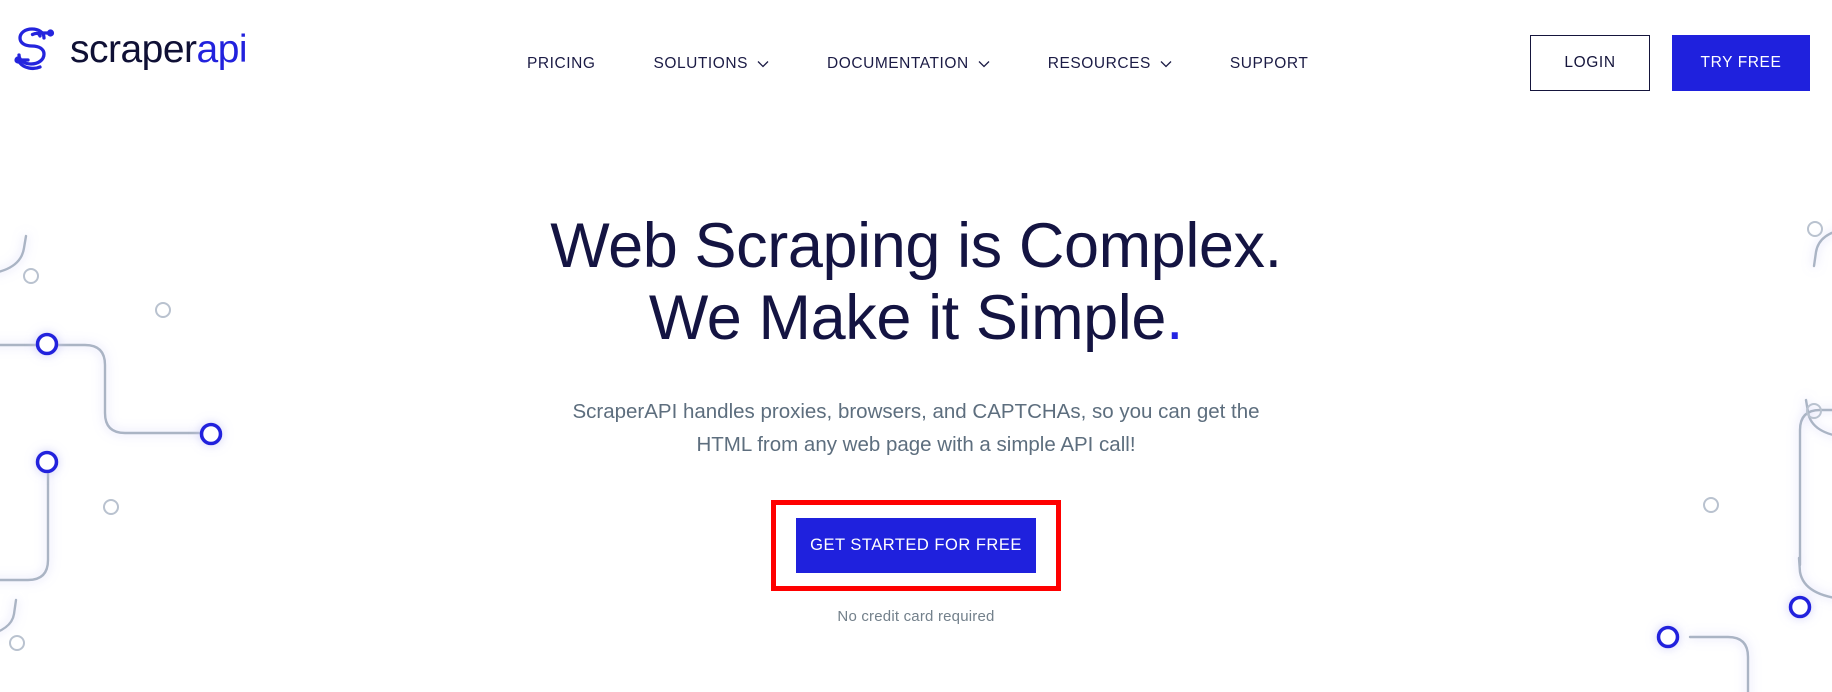 The width and height of the screenshot is (1832, 692). What do you see at coordinates (916, 246) in the screenshot?
I see `headline-line-1: Web Scraping is Complex.` at bounding box center [916, 246].